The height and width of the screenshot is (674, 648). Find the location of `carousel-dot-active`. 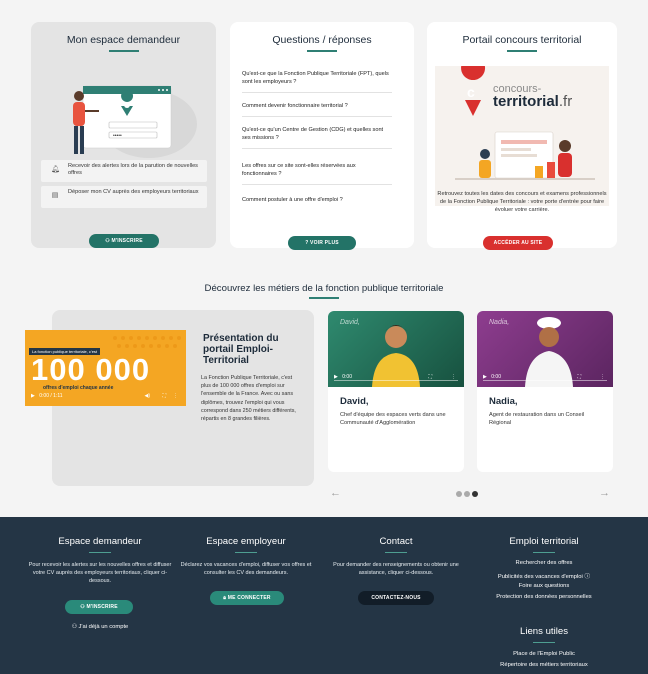

carousel-dot-active is located at coordinates (475, 494).